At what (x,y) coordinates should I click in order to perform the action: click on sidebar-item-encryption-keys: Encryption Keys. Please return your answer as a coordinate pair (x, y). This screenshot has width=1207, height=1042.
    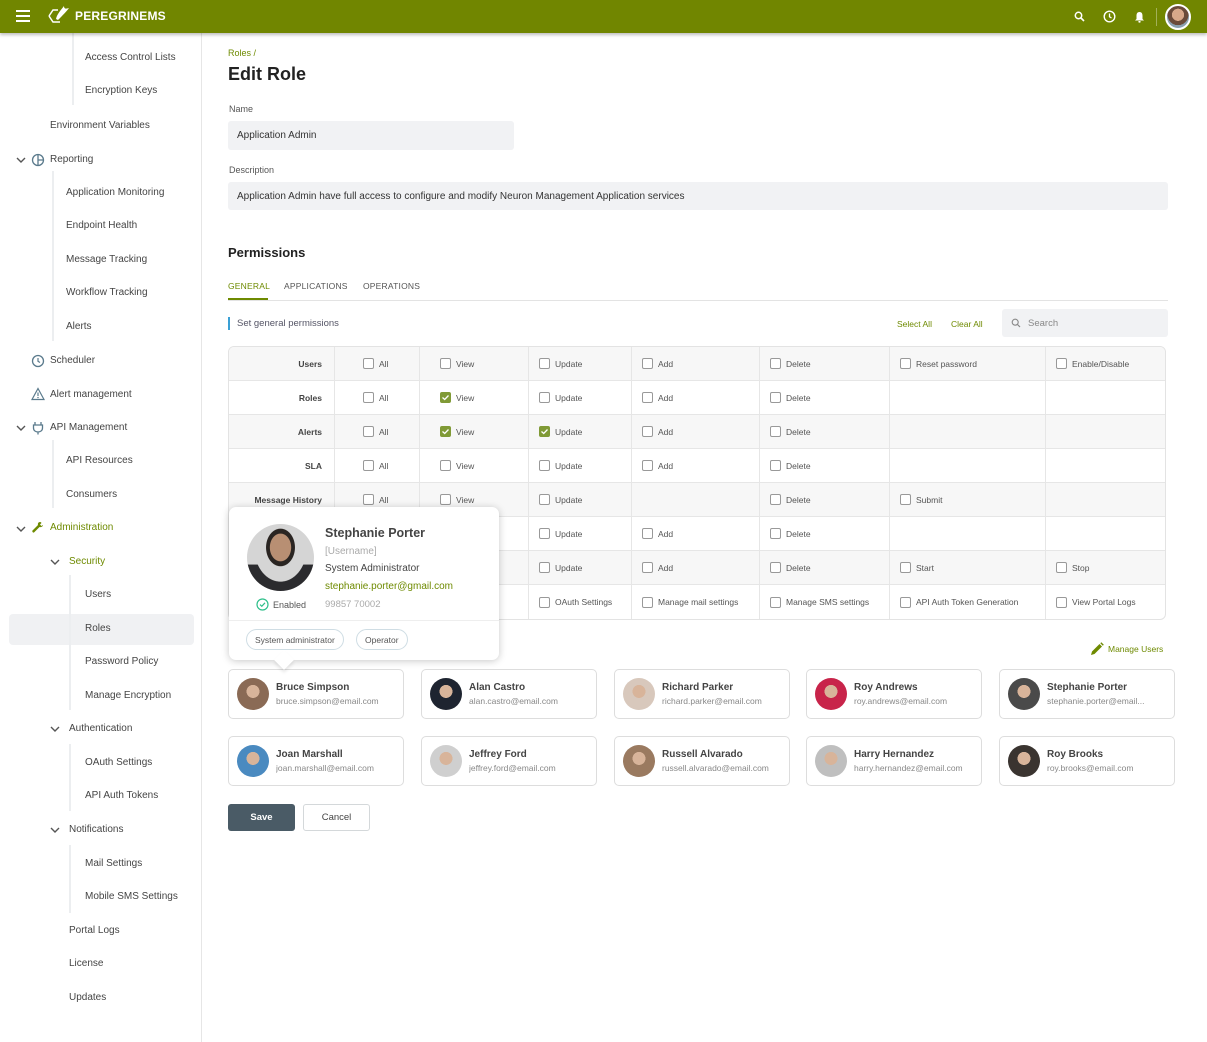
    Looking at the image, I should click on (121, 91).